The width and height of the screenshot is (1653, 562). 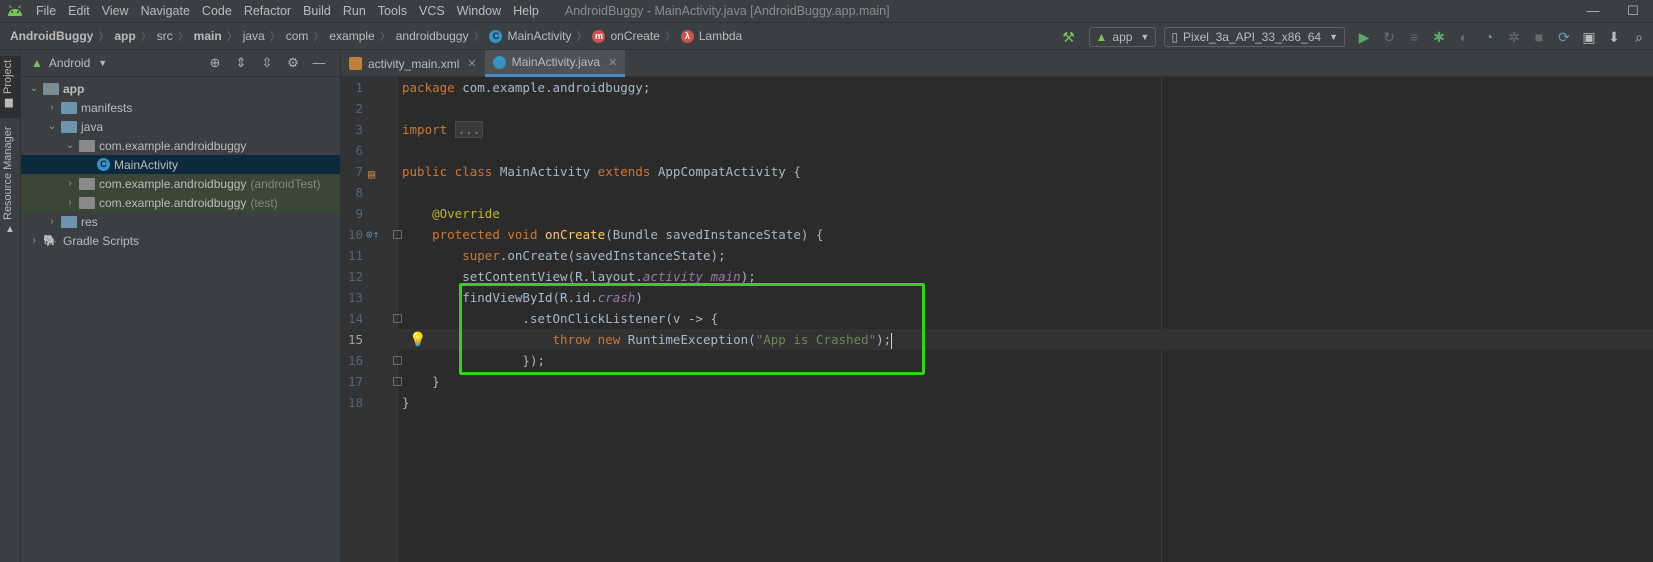 What do you see at coordinates (180, 107) in the screenshot?
I see `tree-item-manifests: › manifests` at bounding box center [180, 107].